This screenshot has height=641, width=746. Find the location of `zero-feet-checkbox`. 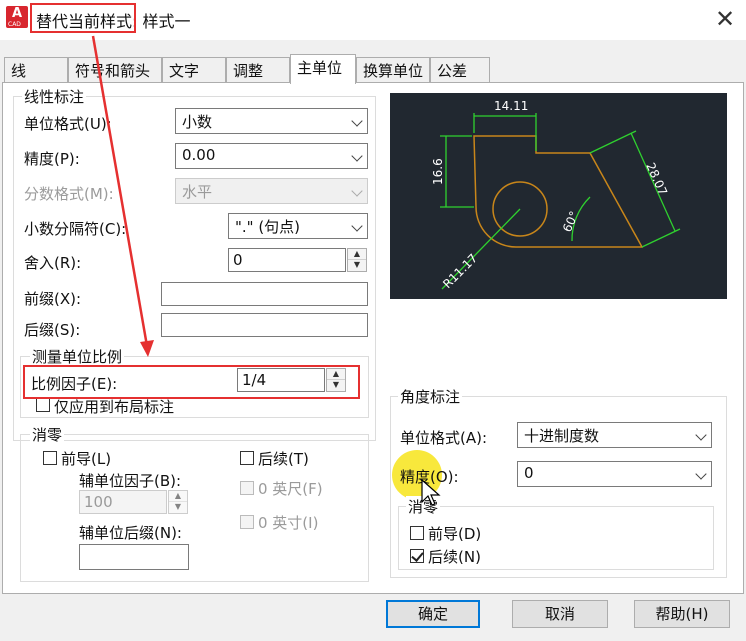

zero-feet-checkbox is located at coordinates (247, 488).